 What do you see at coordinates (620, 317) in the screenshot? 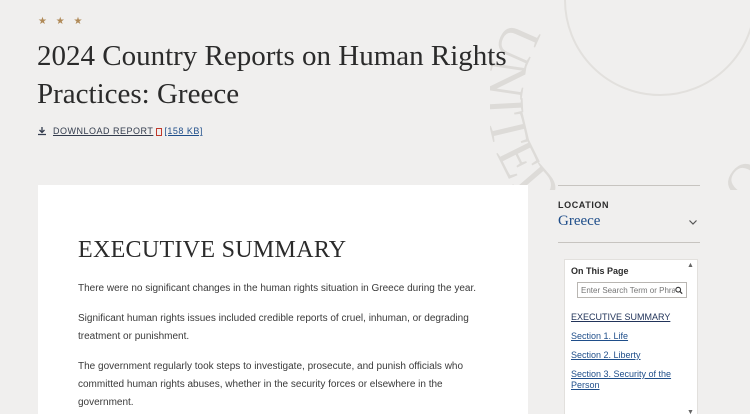
I see `toc-link: EXECUTIVE SUMMARY` at bounding box center [620, 317].